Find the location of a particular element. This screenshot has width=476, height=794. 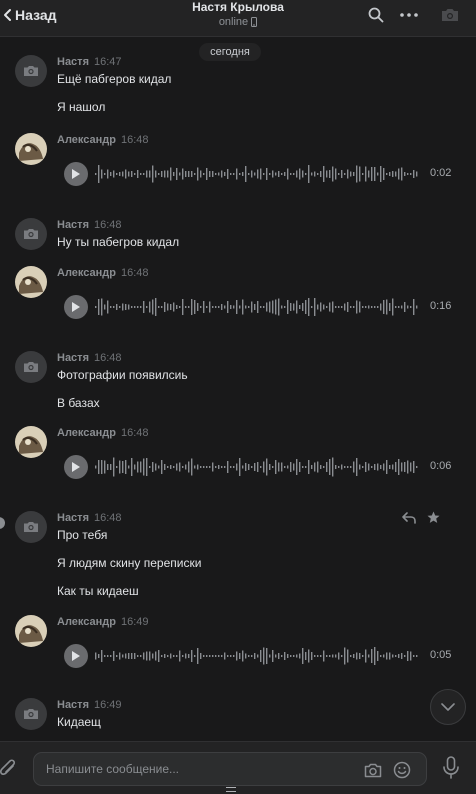

reply-icon is located at coordinates (409, 518).